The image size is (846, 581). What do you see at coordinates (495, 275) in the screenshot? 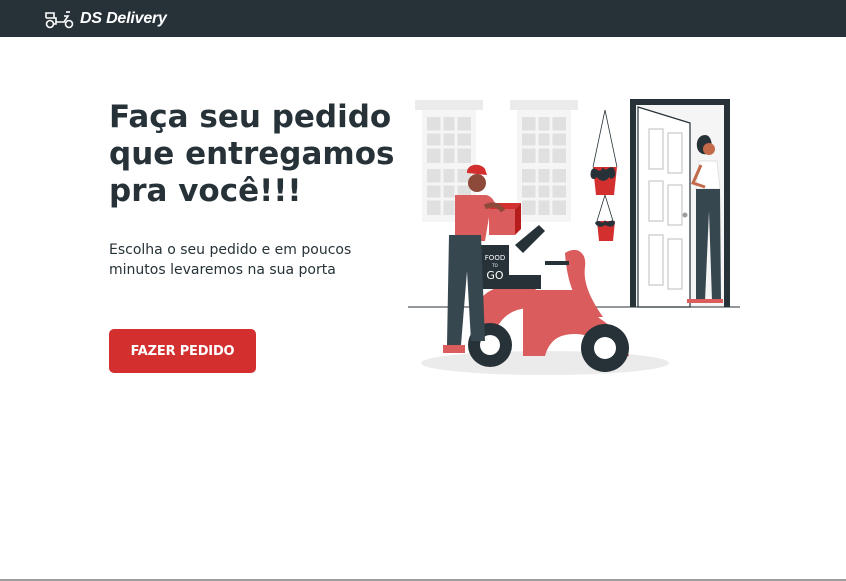
I see `box-label-go: GO` at bounding box center [495, 275].